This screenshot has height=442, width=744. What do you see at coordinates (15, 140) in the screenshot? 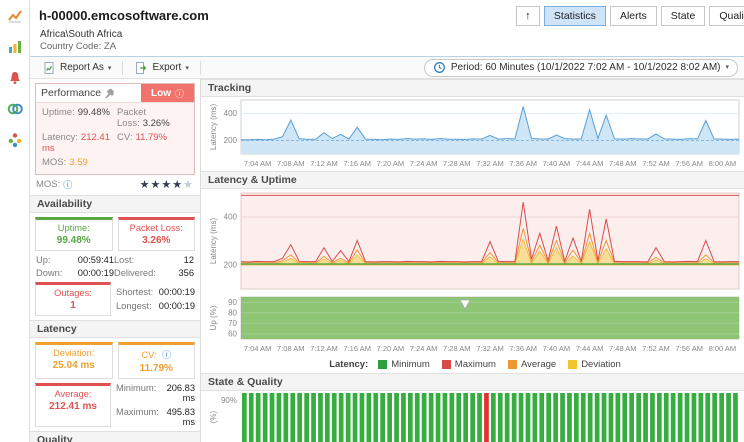
I see `rail-quality-icon` at bounding box center [15, 140].